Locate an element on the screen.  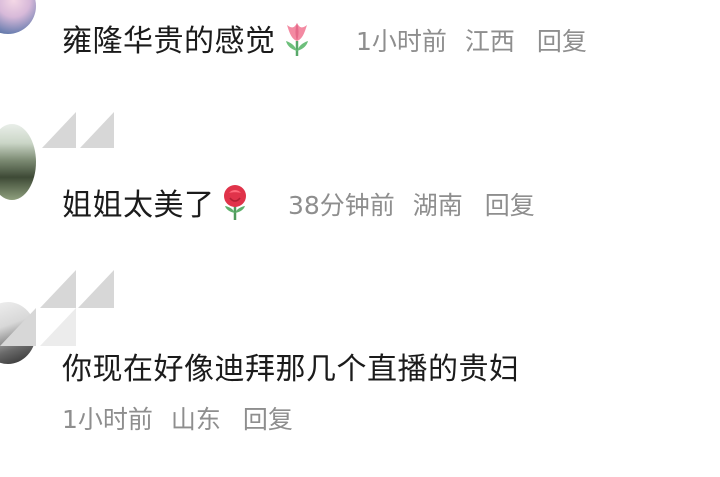
comment-location: 山东 is located at coordinates (195, 419).